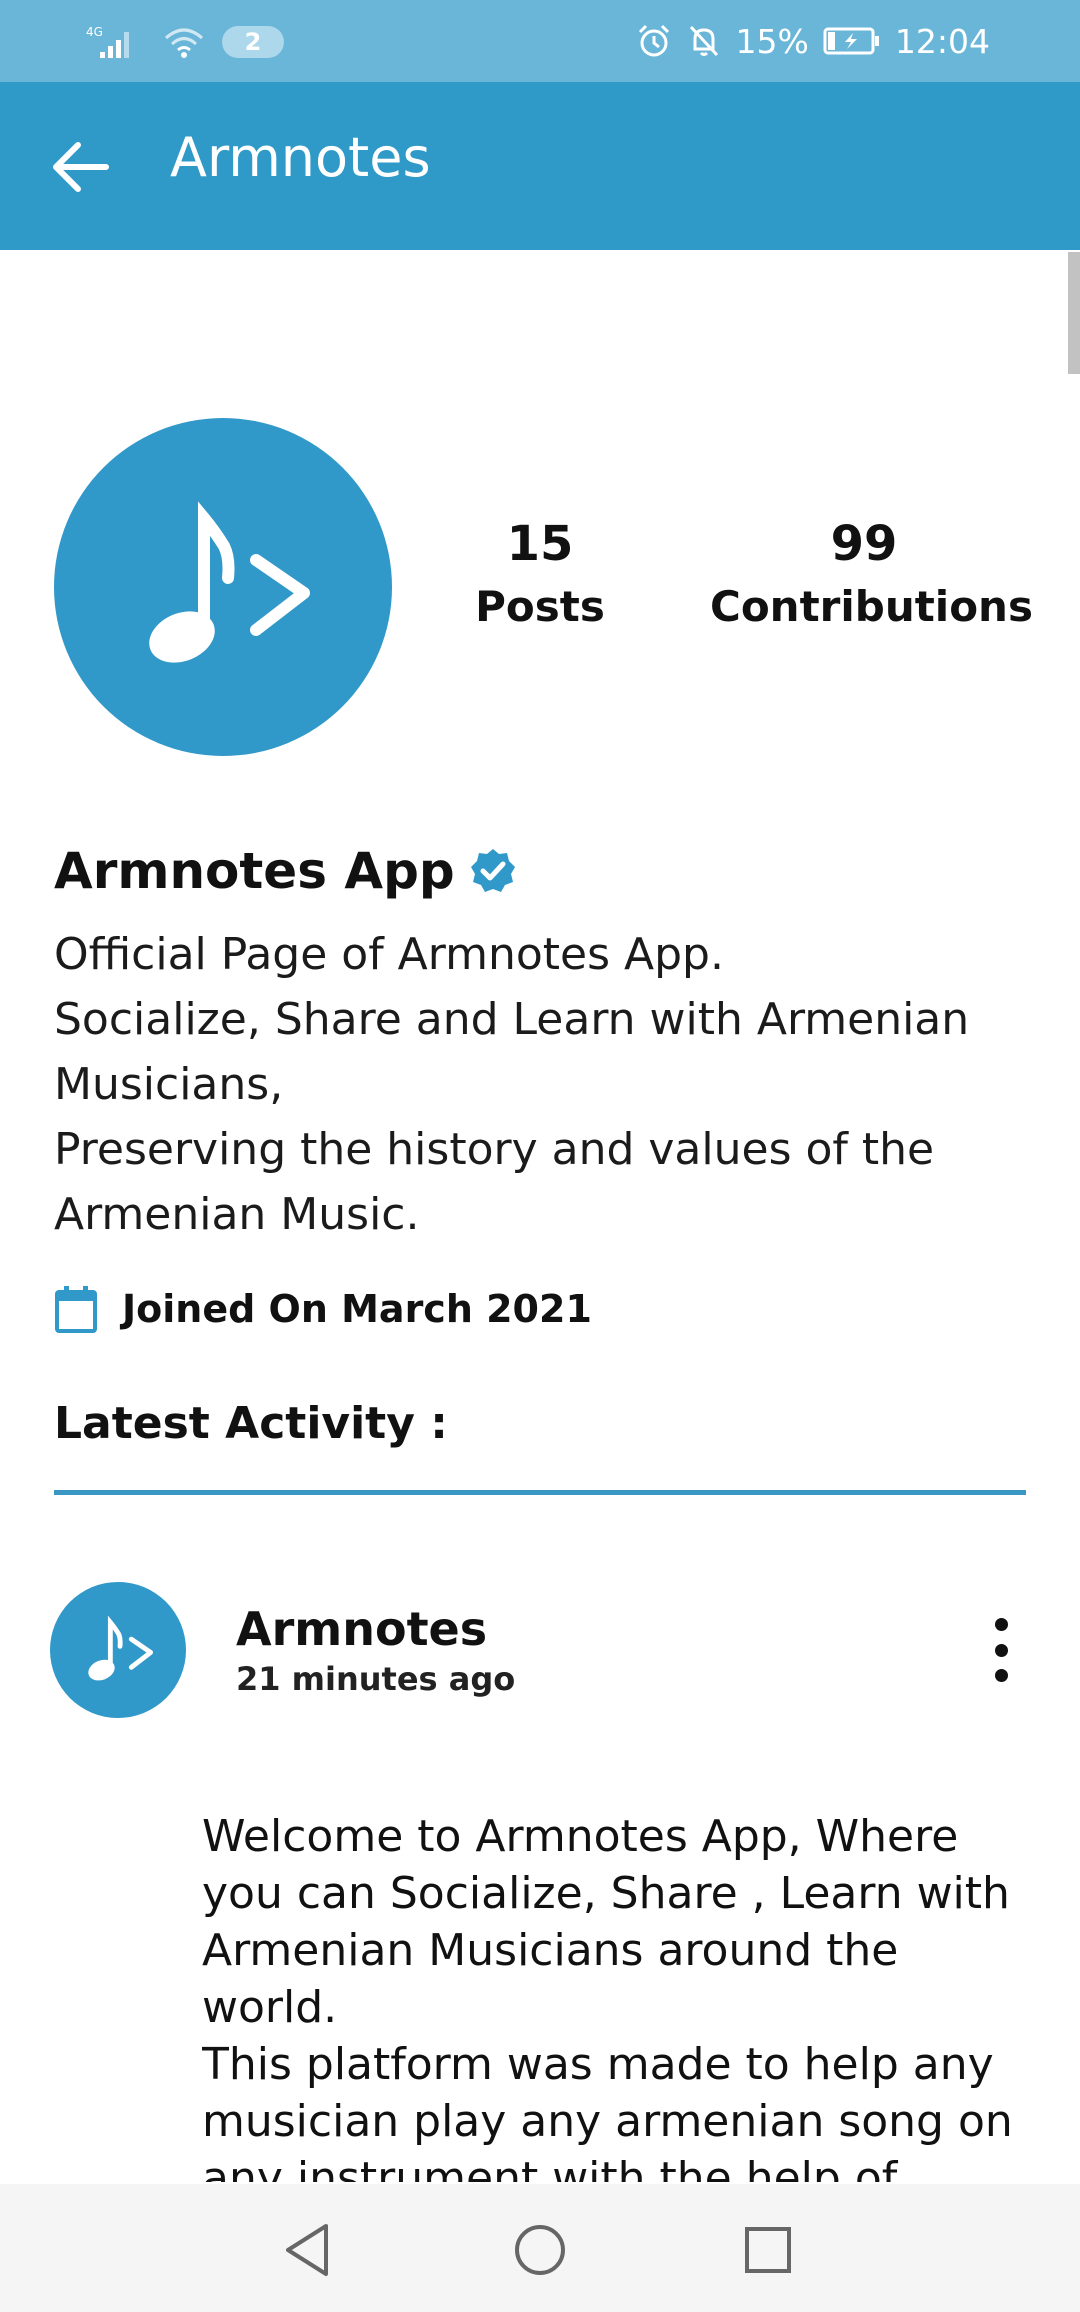 The width and height of the screenshot is (1080, 2312). Describe the element at coordinates (703, 41) in the screenshot. I see `mute-bell-icon` at that location.